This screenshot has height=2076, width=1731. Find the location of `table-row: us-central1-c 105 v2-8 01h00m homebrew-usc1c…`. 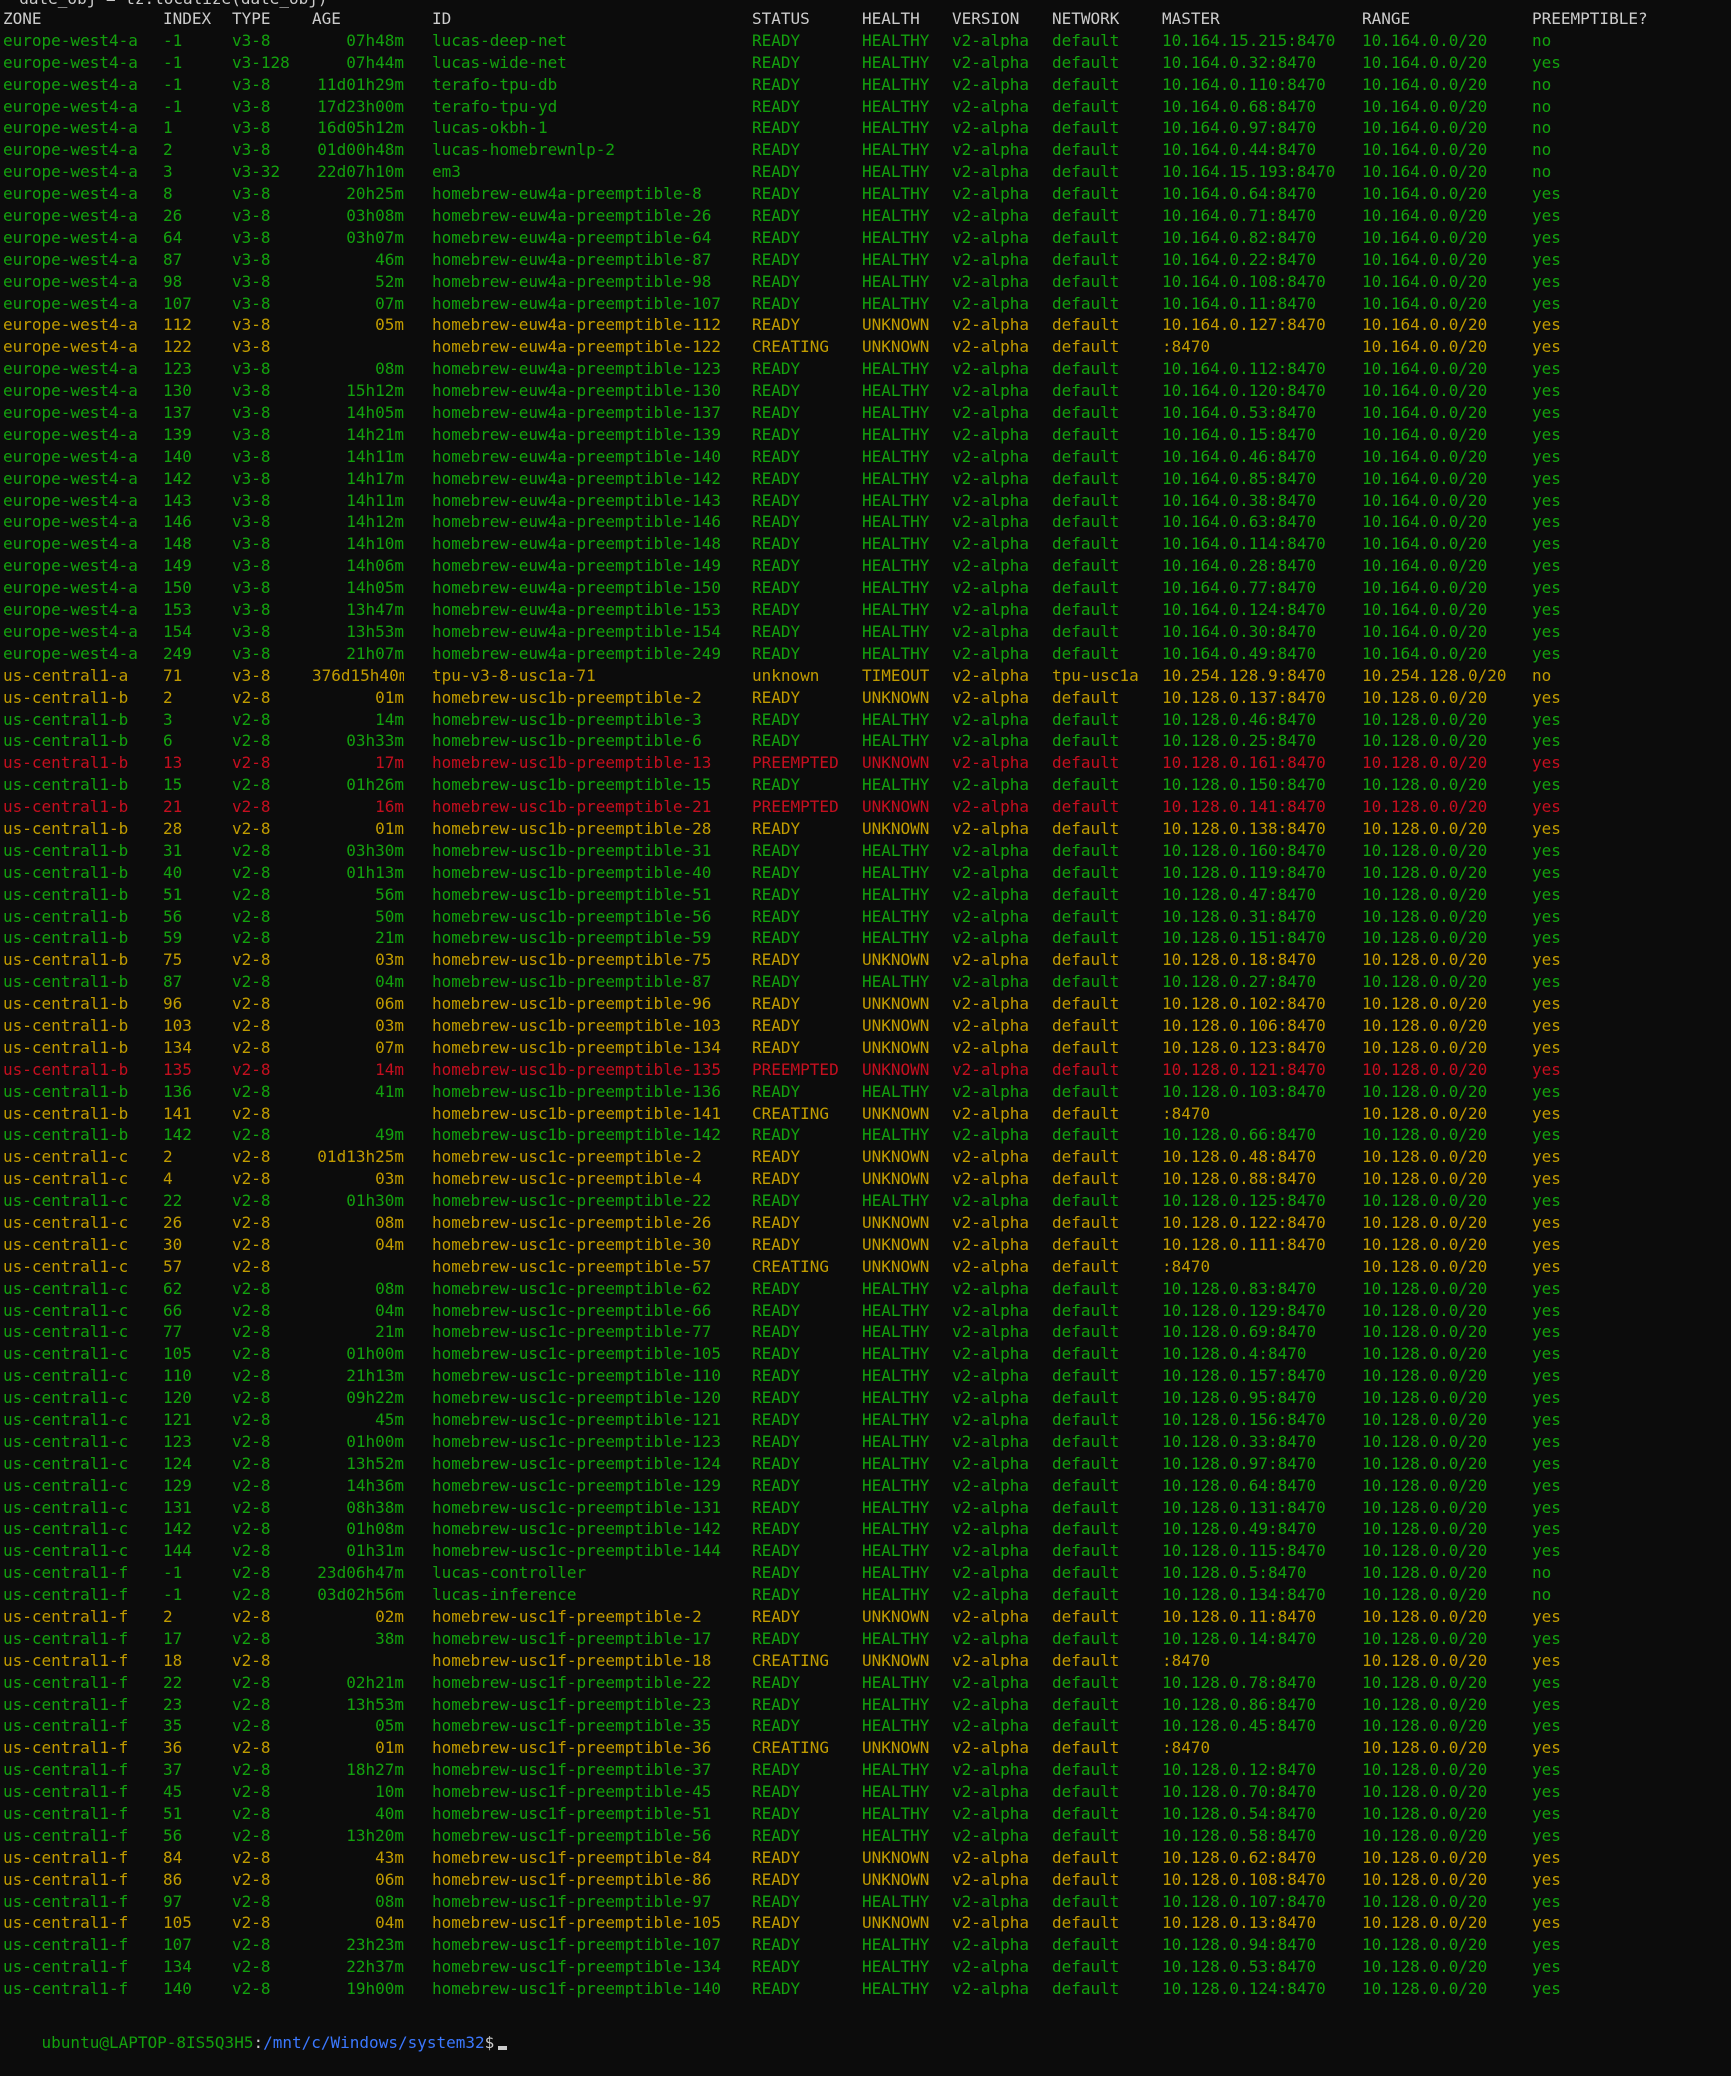

table-row: us-central1-c 105 v2-8 01h00m homebrew-usc1c… is located at coordinates (865, 1354).